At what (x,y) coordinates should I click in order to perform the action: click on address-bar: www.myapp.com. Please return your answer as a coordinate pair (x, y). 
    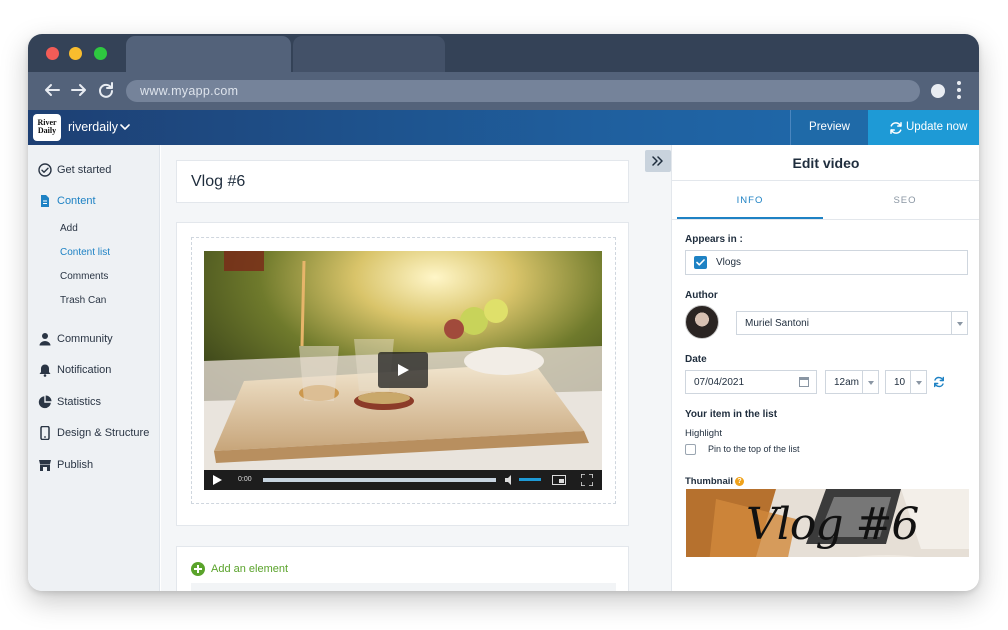
    Looking at the image, I should click on (523, 91).